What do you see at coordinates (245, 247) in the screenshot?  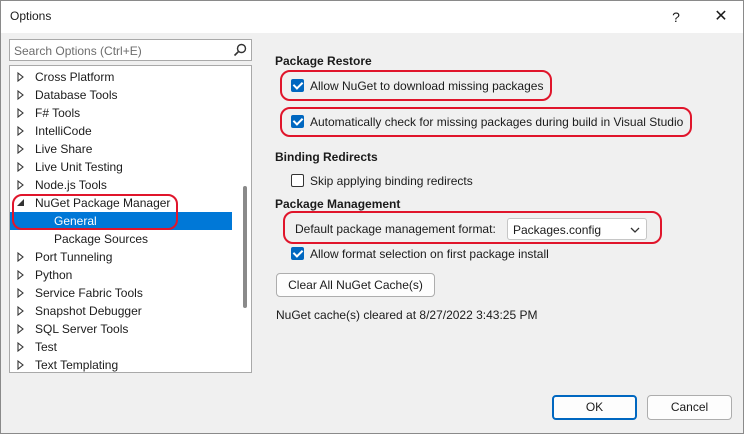 I see `scrollbar-thumb` at bounding box center [245, 247].